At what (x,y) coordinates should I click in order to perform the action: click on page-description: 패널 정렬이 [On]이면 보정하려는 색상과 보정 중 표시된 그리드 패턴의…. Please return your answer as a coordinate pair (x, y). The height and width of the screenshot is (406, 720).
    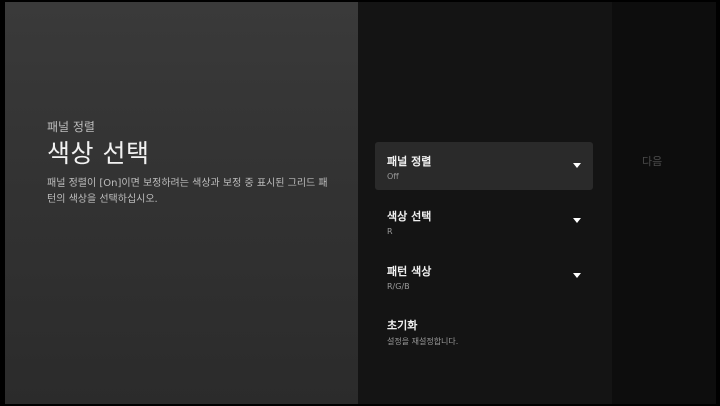
    Looking at the image, I should click on (187, 191).